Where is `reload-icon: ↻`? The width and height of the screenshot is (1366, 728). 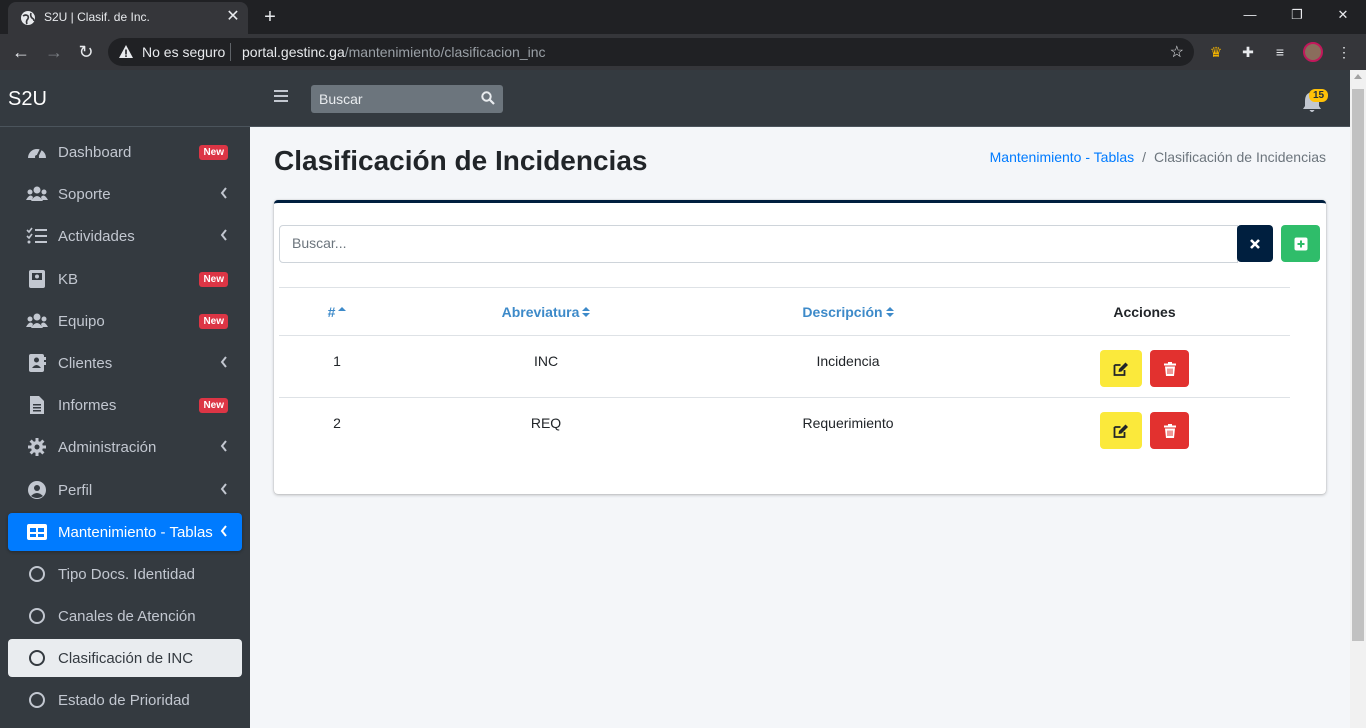
reload-icon: ↻ is located at coordinates (86, 52).